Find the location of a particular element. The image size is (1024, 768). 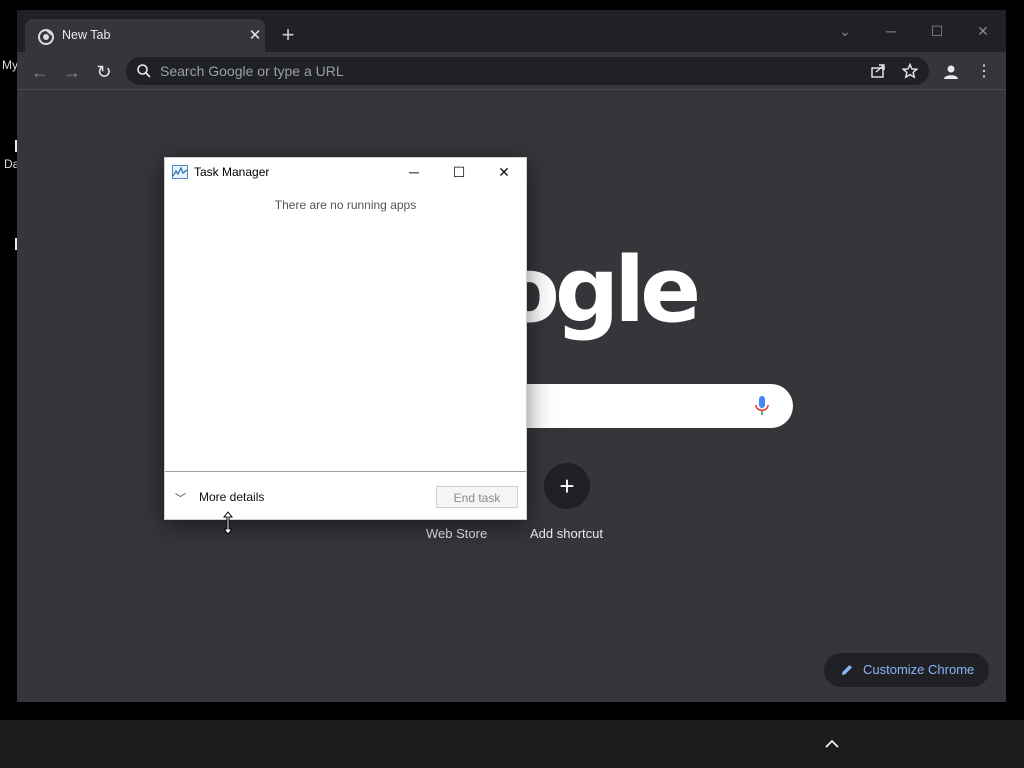

search-icon is located at coordinates (144, 71).